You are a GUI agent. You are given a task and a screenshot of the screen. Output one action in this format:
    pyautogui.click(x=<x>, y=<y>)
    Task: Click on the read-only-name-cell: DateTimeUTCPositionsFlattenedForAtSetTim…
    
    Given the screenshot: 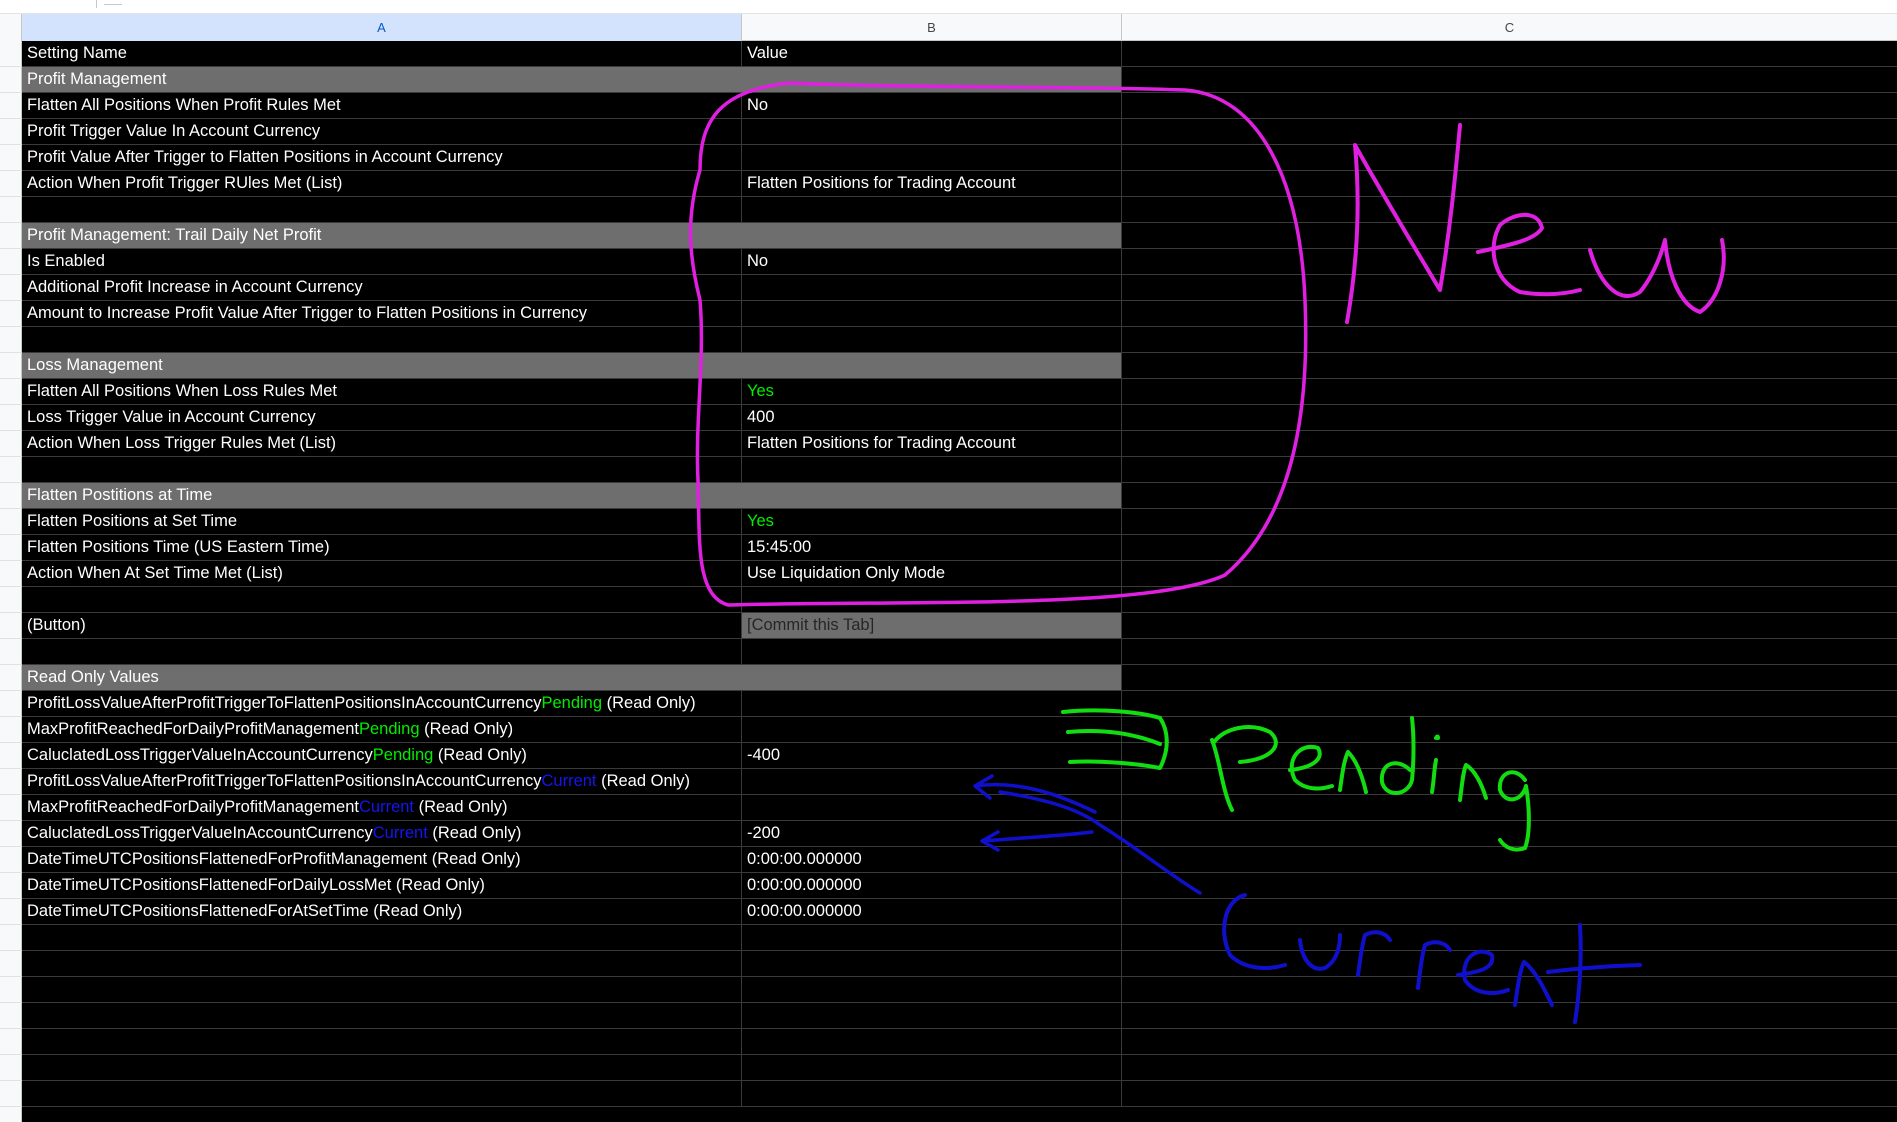 What is the action you would take?
    pyautogui.click(x=382, y=911)
    